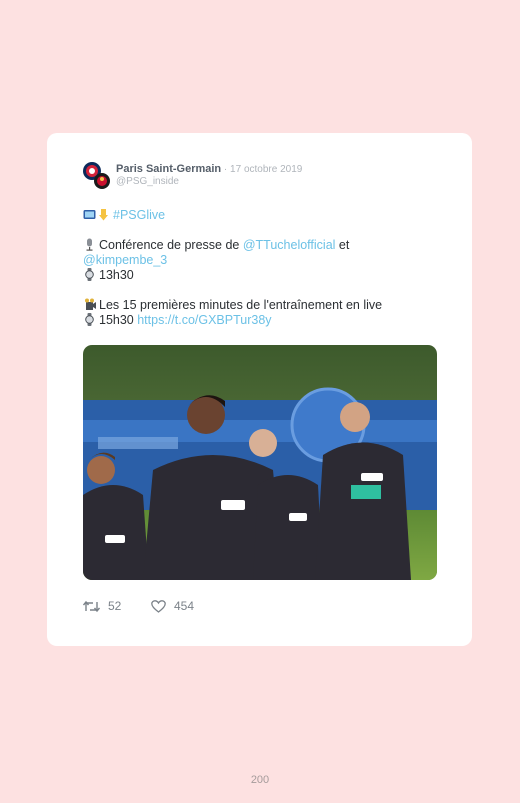  What do you see at coordinates (263, 275) in the screenshot?
I see `time-line-1: 13h30` at bounding box center [263, 275].